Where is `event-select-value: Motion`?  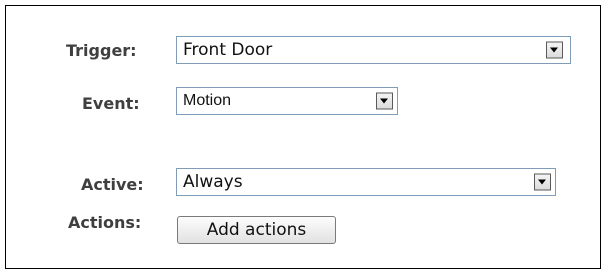 event-select-value: Motion is located at coordinates (207, 100).